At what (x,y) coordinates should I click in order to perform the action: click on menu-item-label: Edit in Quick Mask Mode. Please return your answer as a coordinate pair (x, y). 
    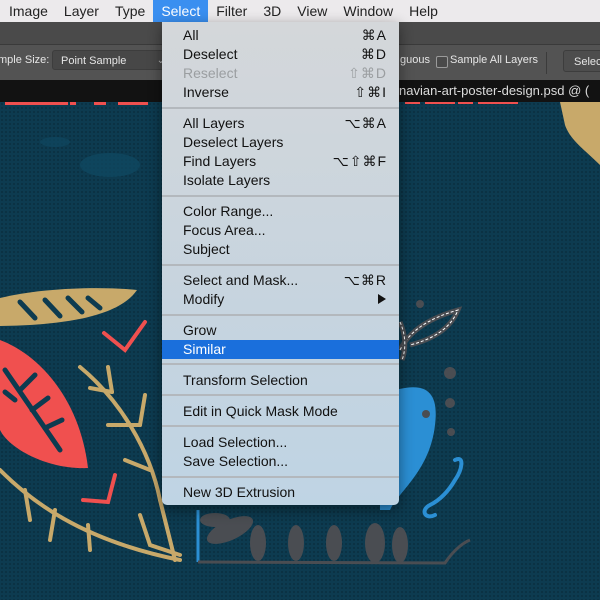
    Looking at the image, I should click on (260, 411).